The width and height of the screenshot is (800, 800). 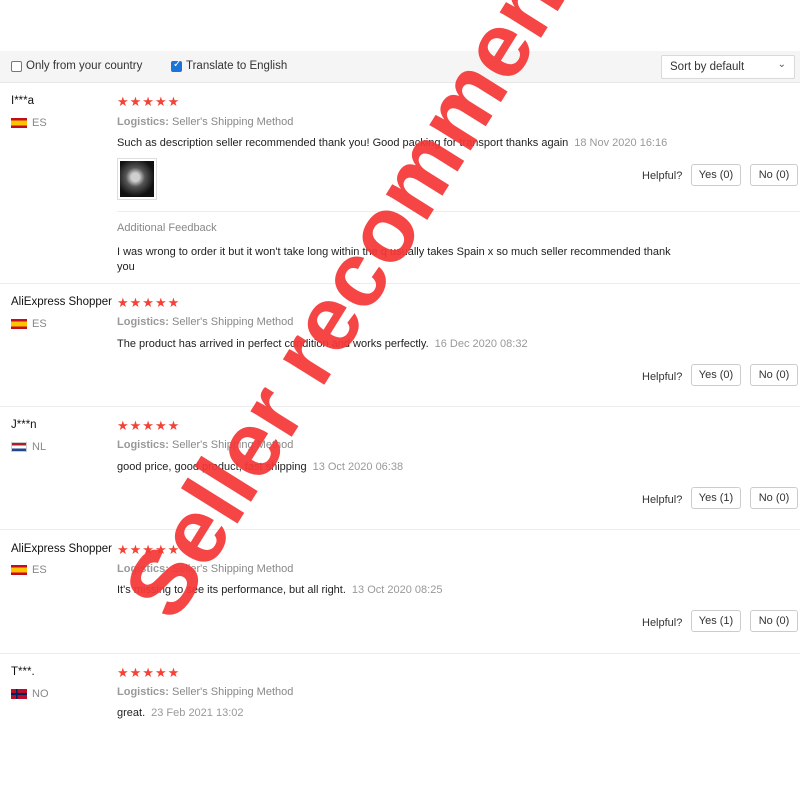 What do you see at coordinates (131, 713) in the screenshot?
I see `review-body: great.` at bounding box center [131, 713].